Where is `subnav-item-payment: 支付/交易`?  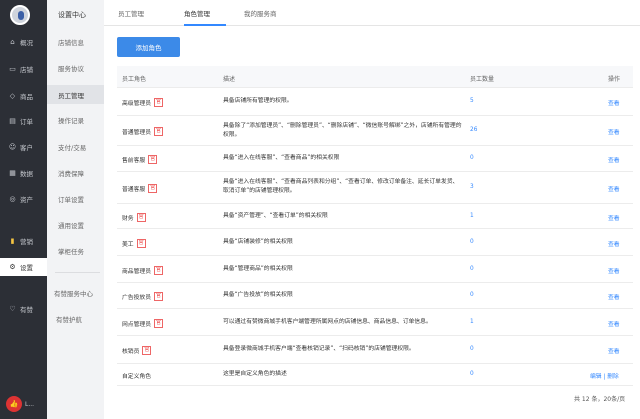 subnav-item-payment: 支付/交易 is located at coordinates (75, 146).